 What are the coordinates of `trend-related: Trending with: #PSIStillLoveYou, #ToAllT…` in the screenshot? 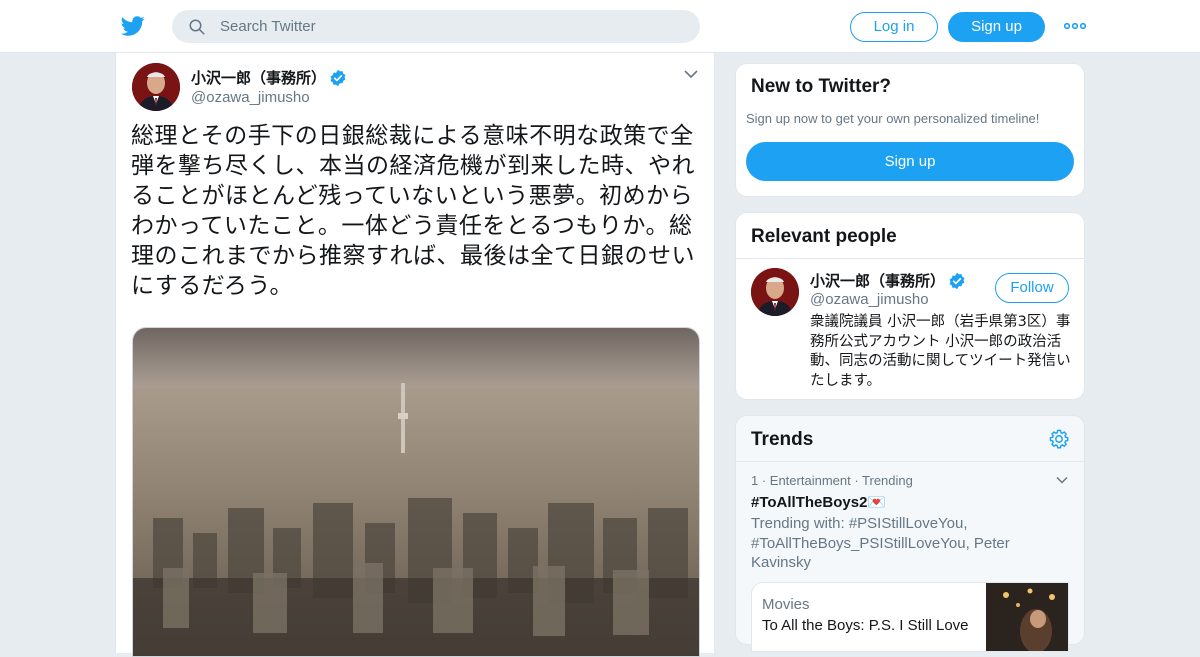 It's located at (880, 543).